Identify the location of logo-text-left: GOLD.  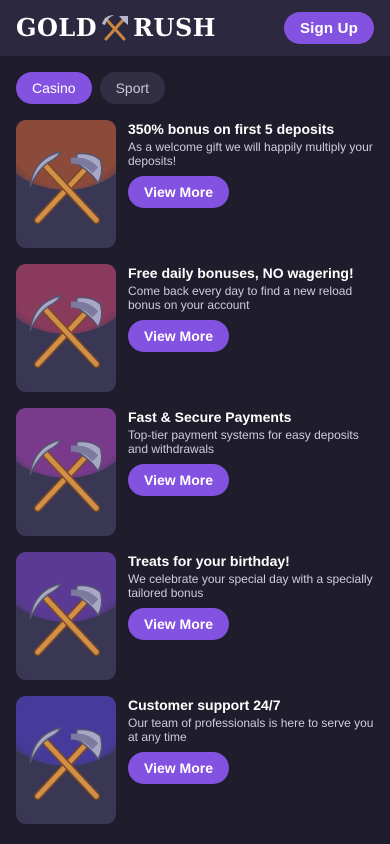
(57, 27).